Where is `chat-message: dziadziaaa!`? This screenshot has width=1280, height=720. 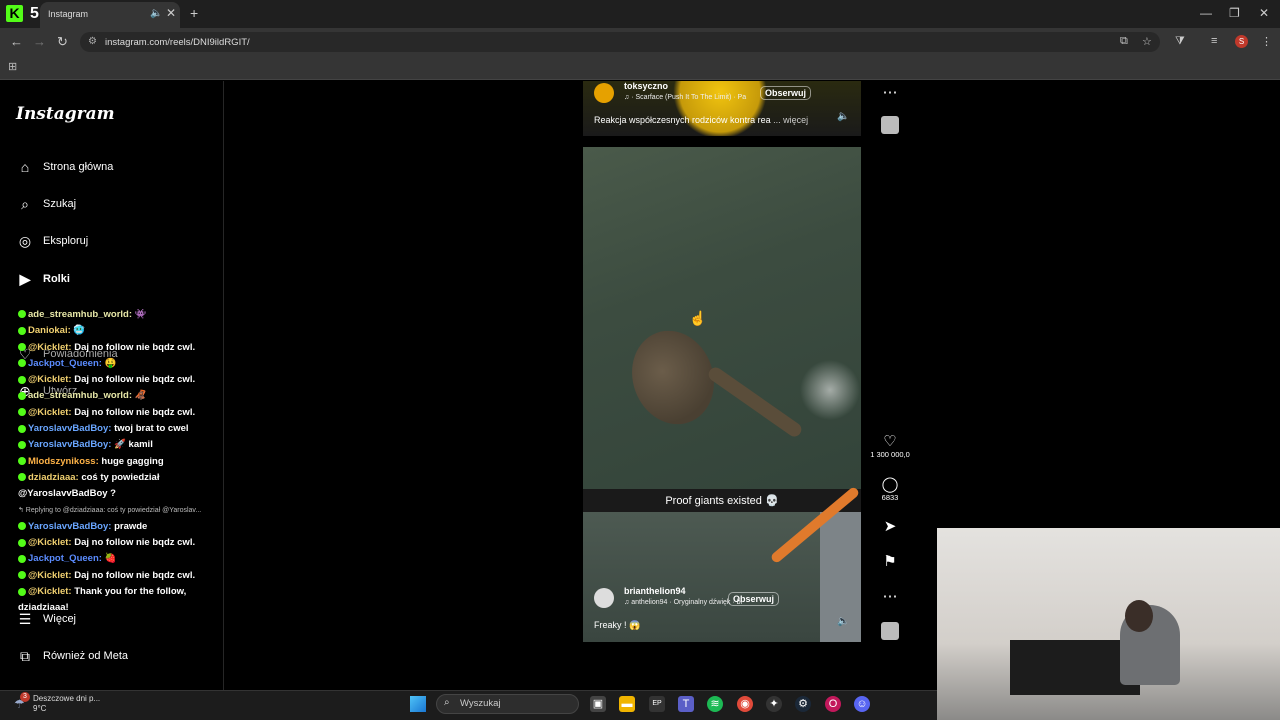
chat-message: dziadziaaa! is located at coordinates (133, 608).